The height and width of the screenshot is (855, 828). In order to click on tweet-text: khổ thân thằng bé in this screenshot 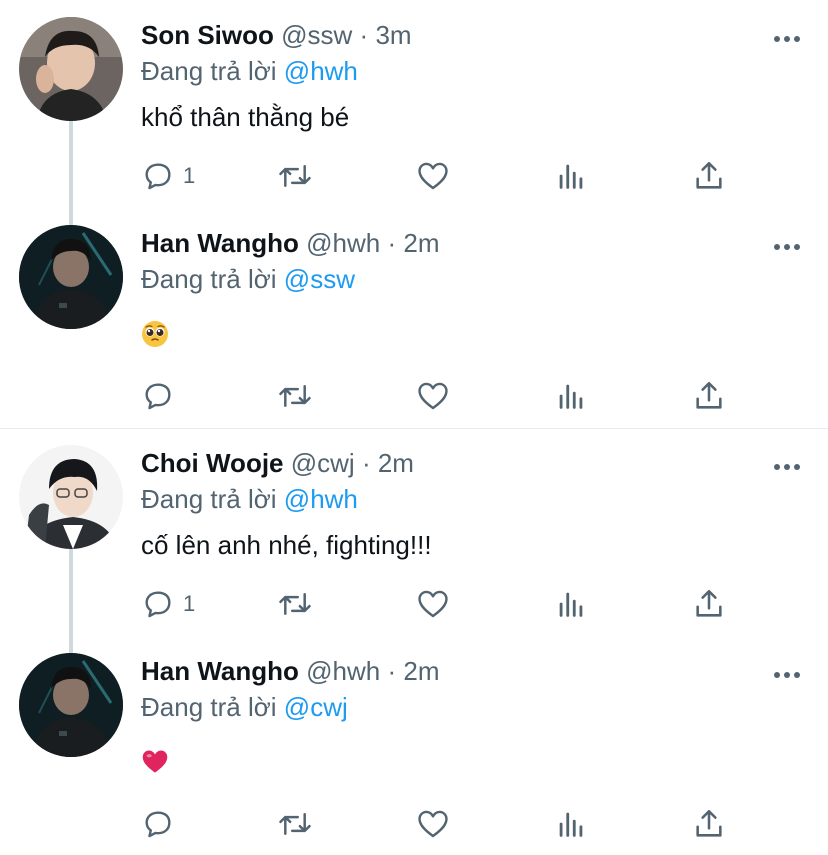, I will do `click(245, 117)`.